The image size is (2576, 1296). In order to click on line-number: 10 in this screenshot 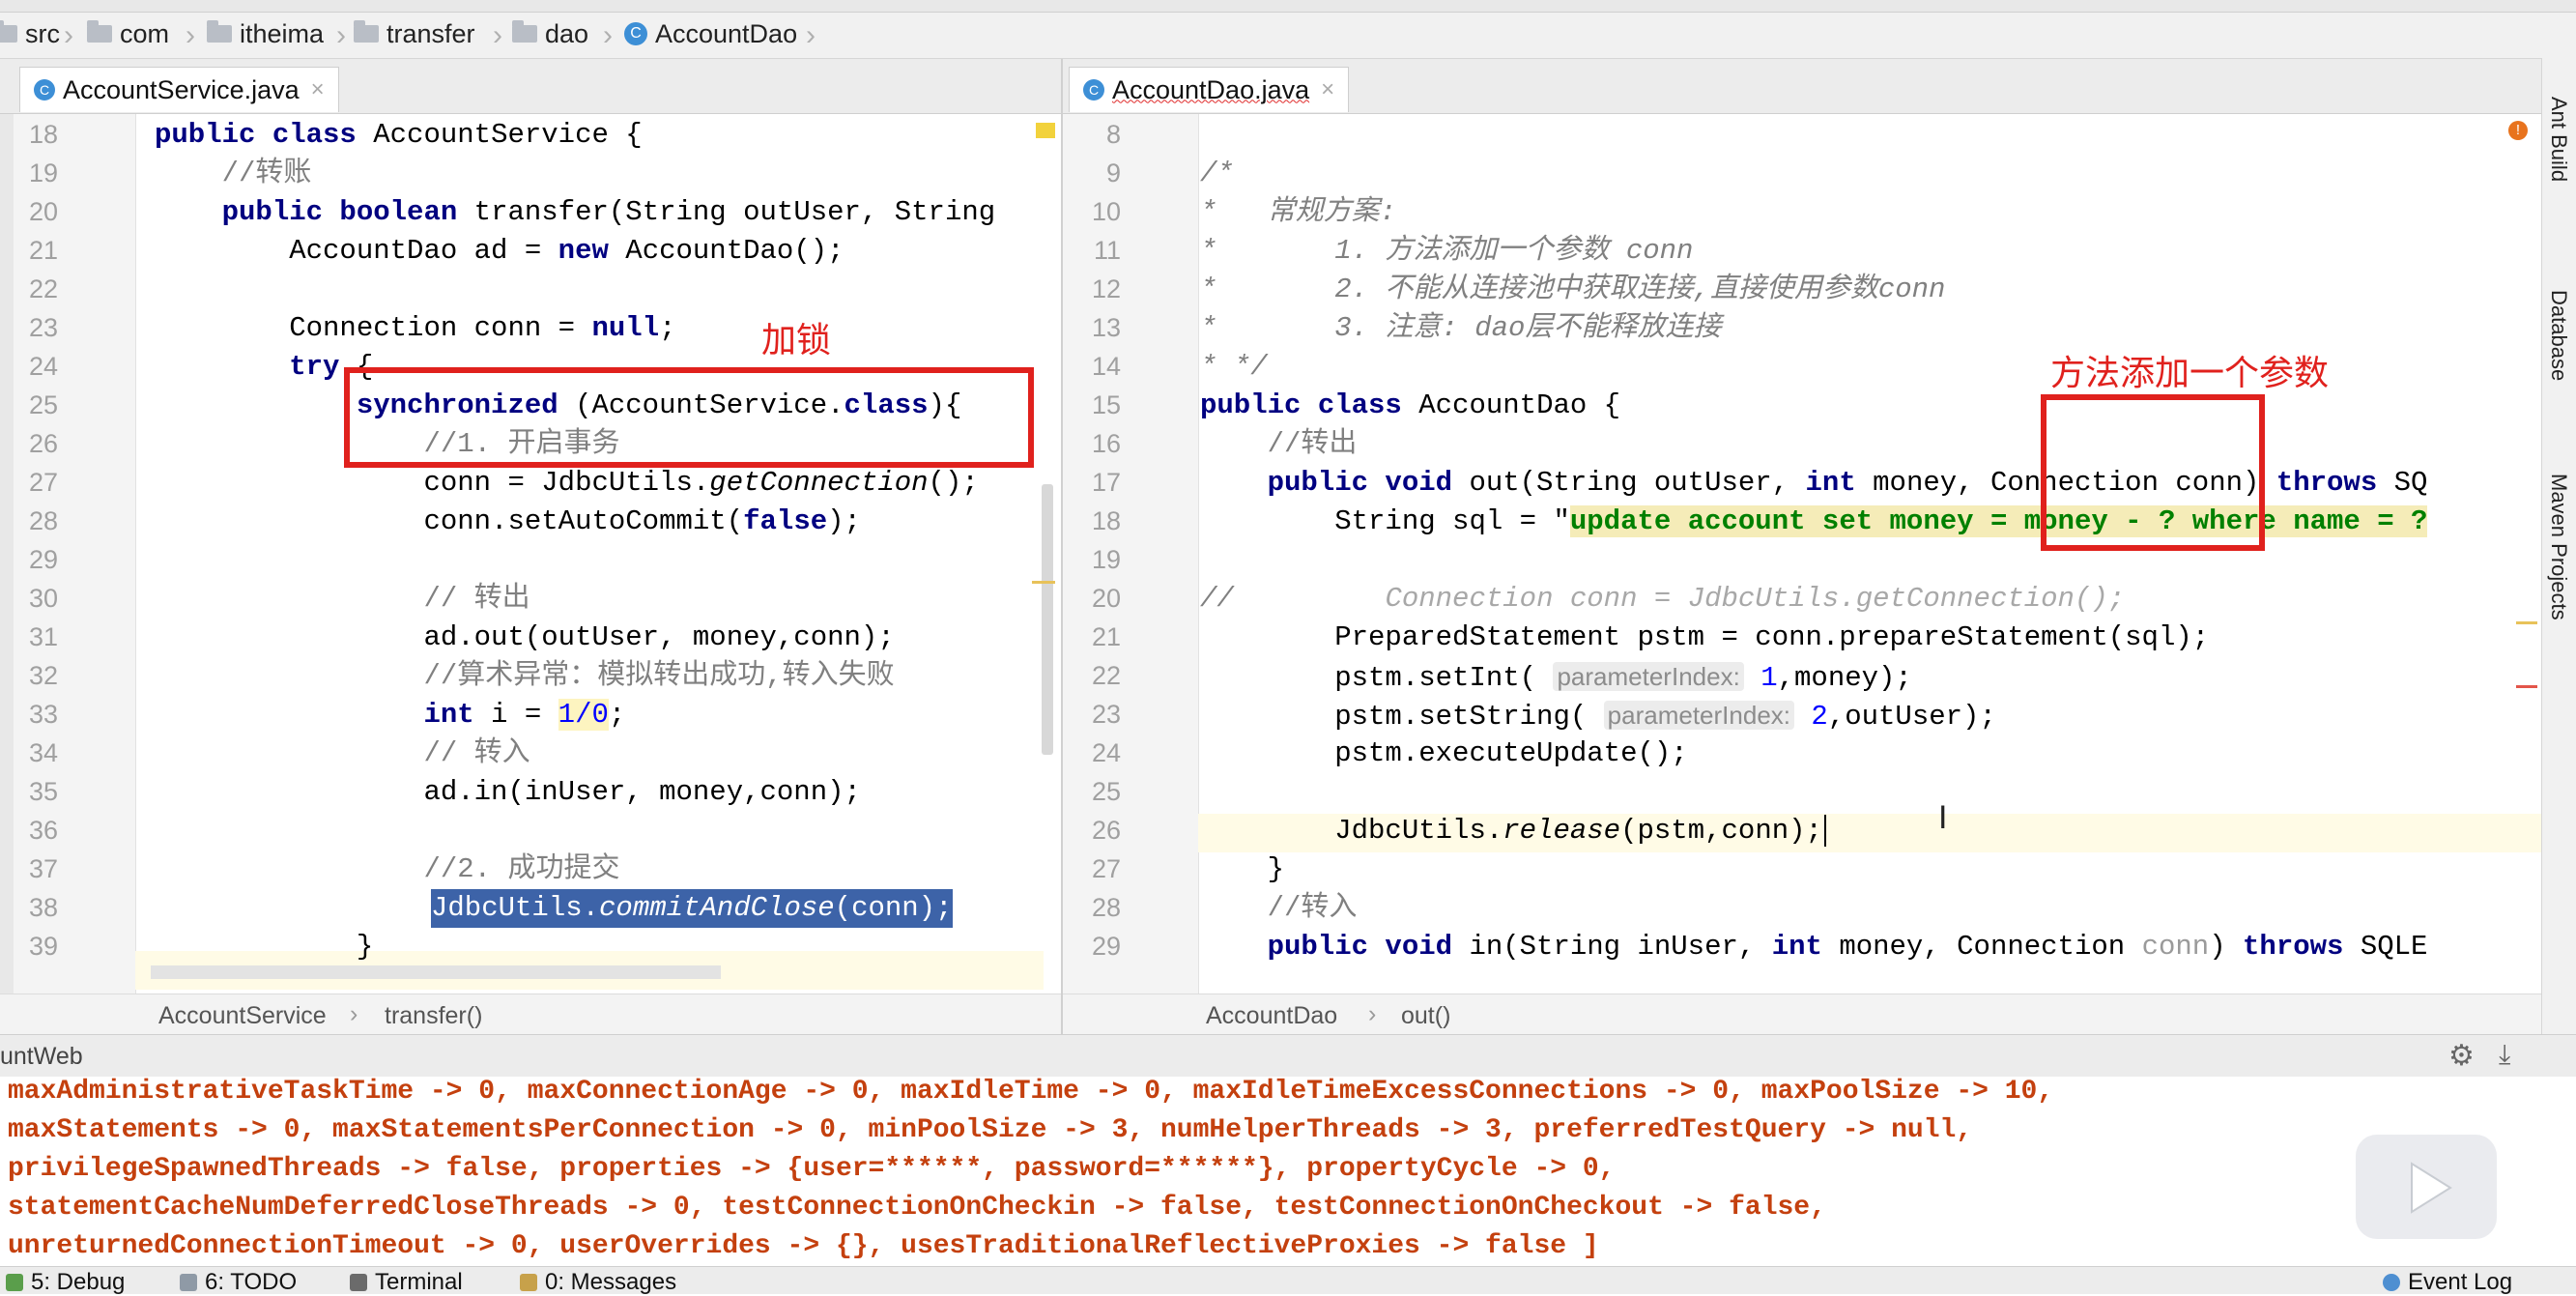, I will do `click(1106, 212)`.